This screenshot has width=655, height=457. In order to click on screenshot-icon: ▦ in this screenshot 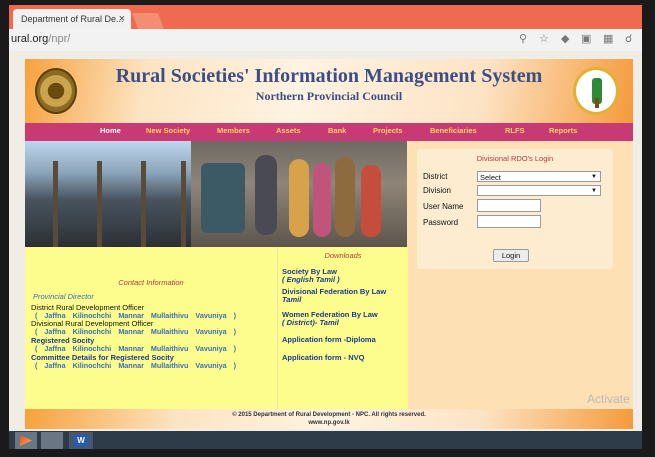, I will do `click(608, 38)`.